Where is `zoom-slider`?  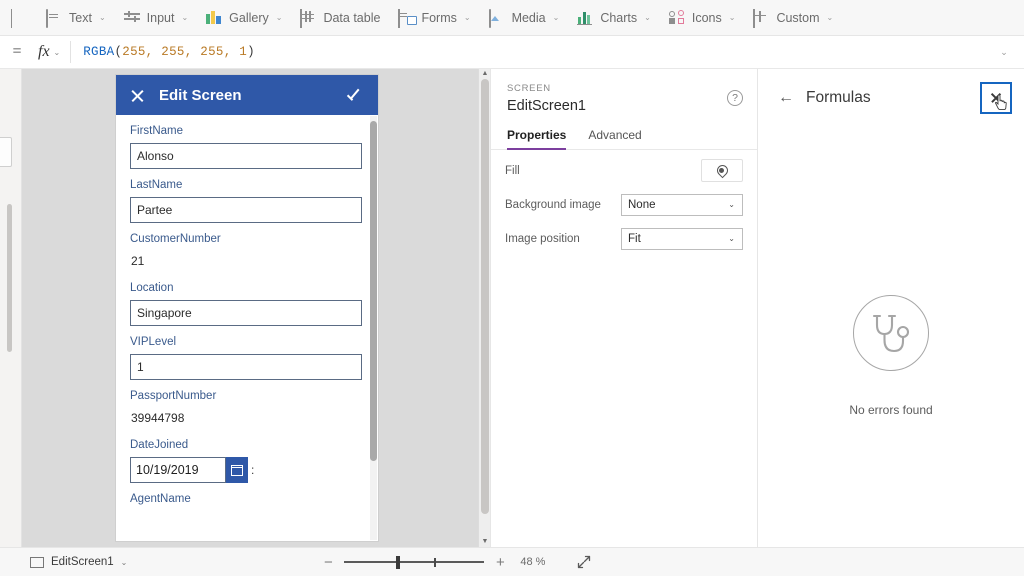 zoom-slider is located at coordinates (414, 562).